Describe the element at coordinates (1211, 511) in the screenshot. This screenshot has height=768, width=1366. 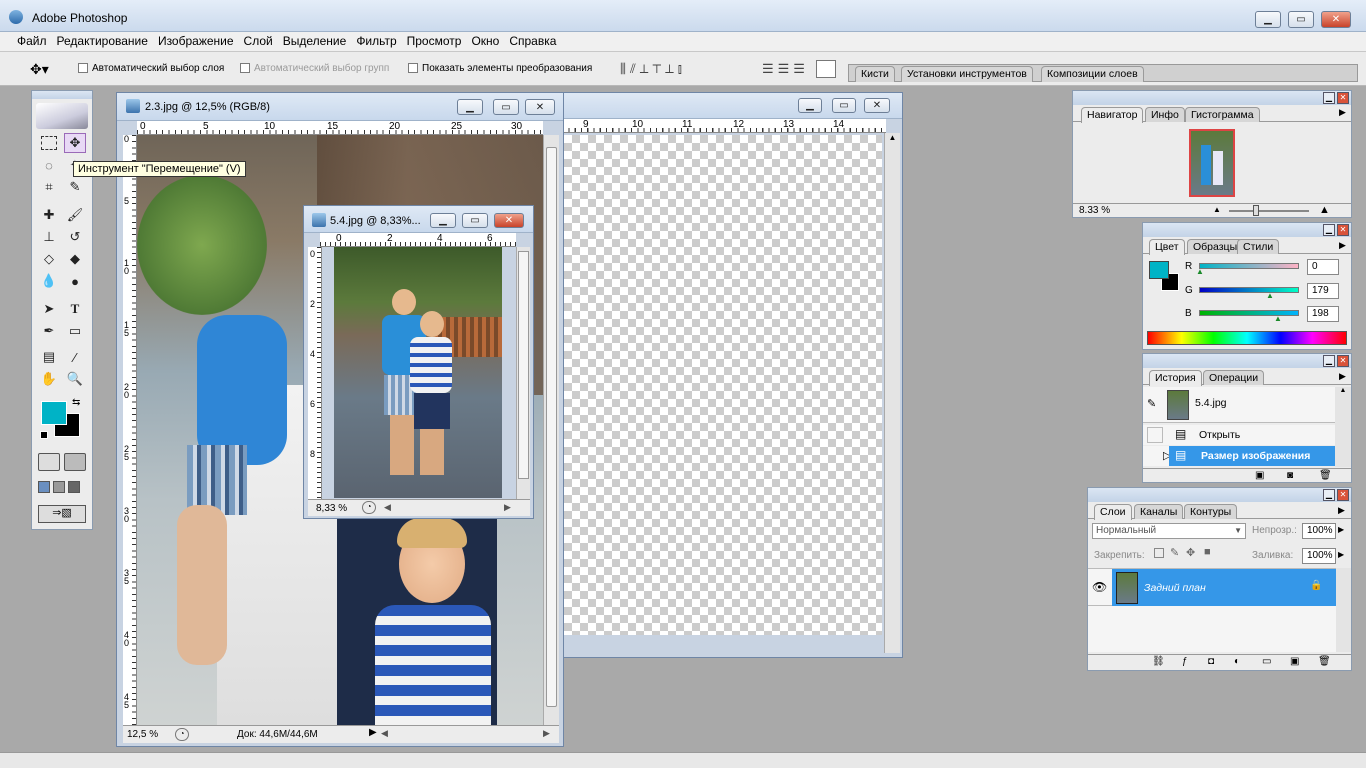
I see `tab-paths: Контуры` at that location.